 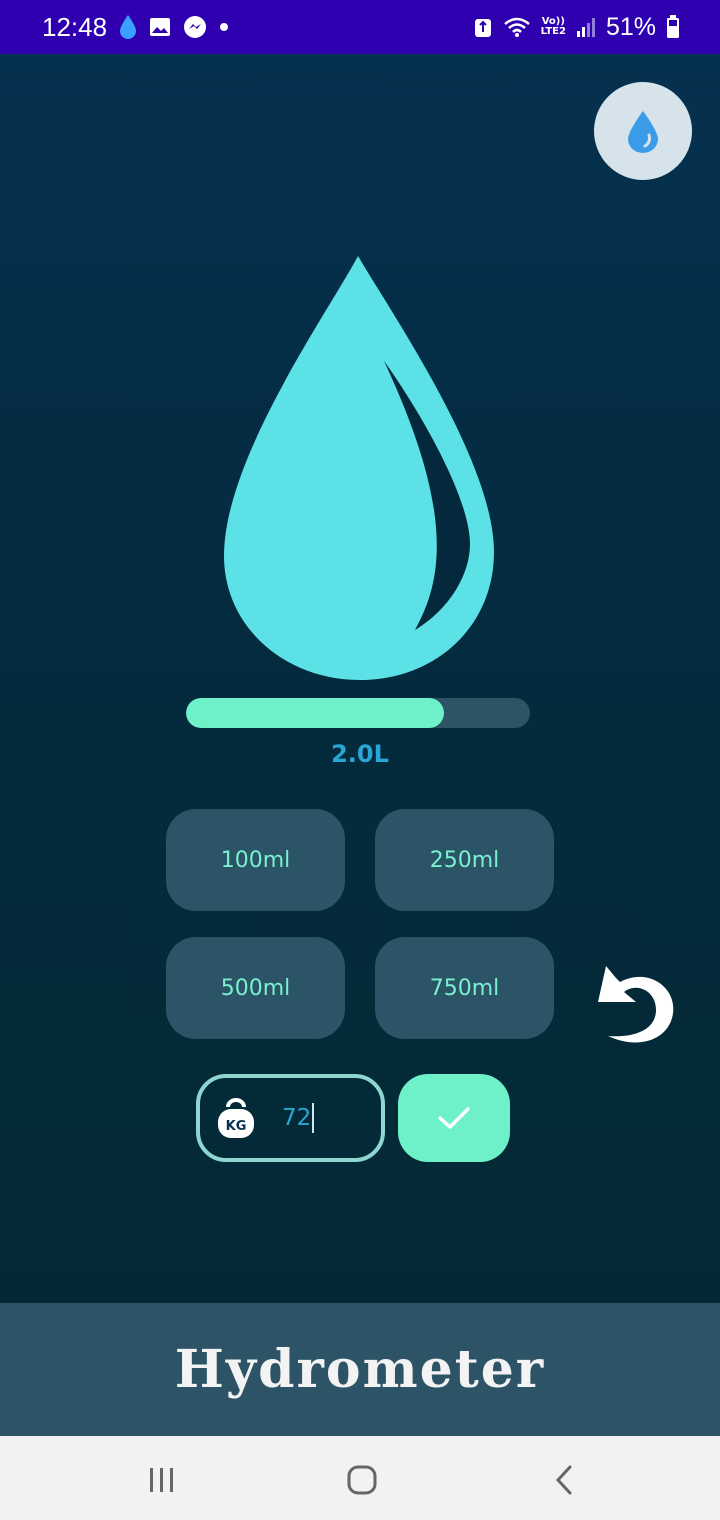 I want to click on undo-arrow-icon, so click(x=637, y=1004).